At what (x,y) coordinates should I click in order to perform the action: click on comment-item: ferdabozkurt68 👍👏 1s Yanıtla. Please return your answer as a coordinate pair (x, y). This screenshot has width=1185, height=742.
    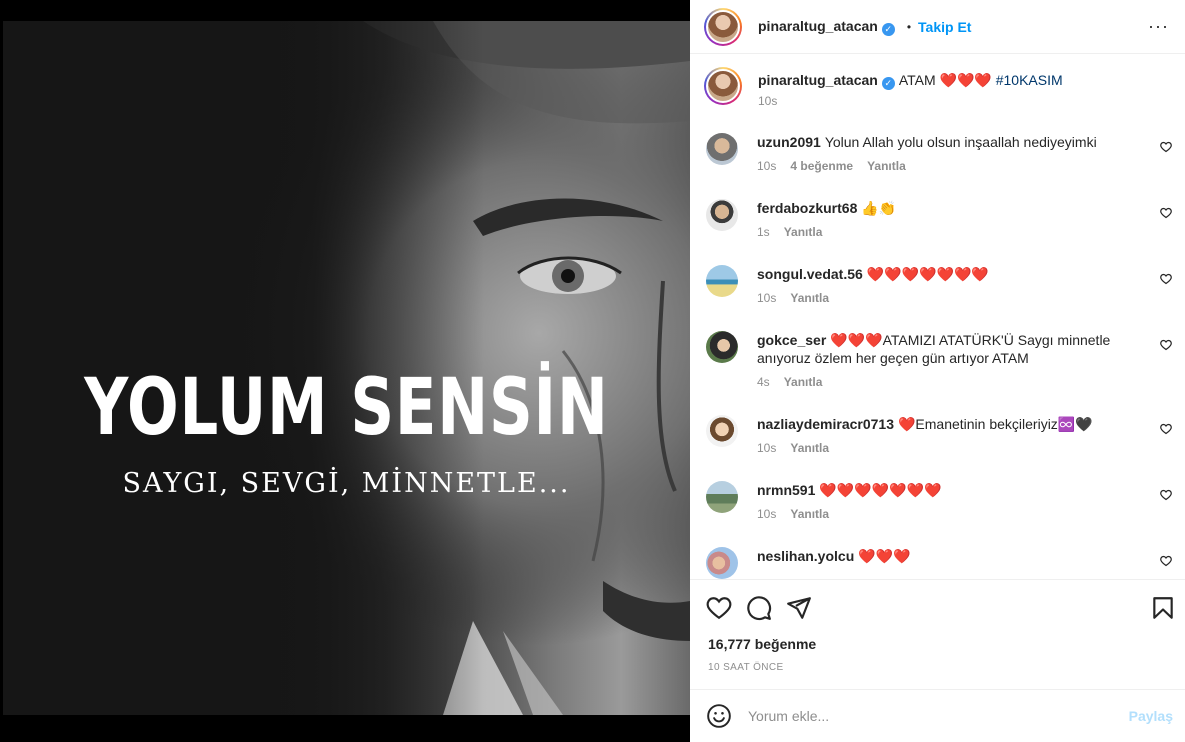
    Looking at the image, I should click on (939, 219).